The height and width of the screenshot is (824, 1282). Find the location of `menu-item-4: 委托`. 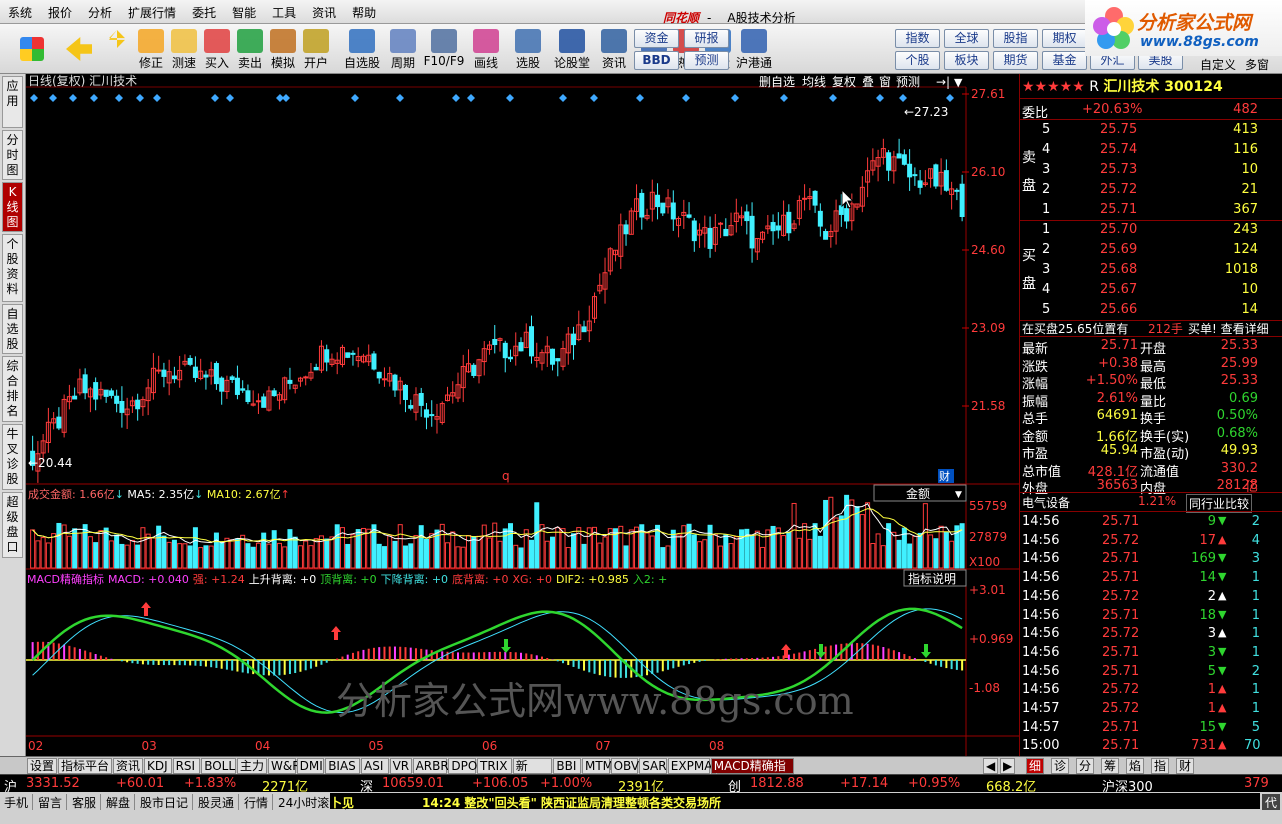

menu-item-4: 委托 is located at coordinates (204, 10).